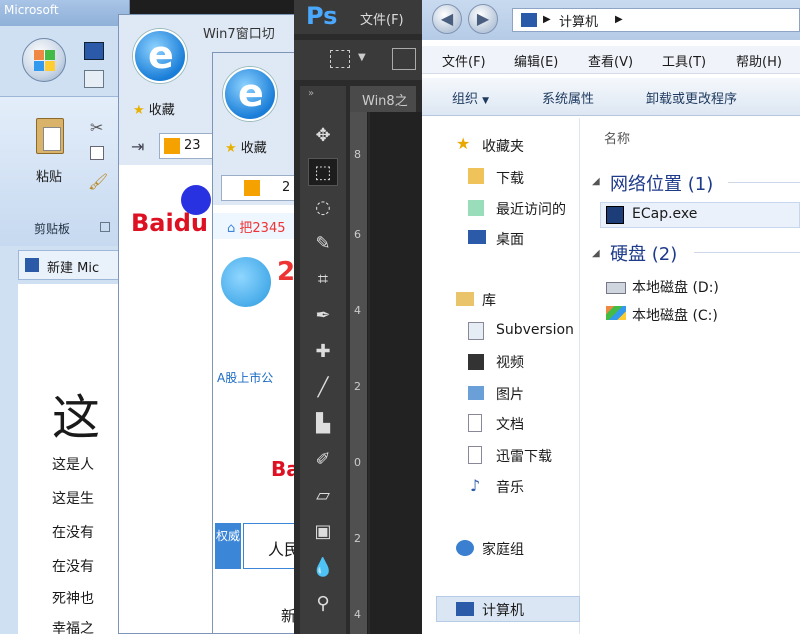 Image resolution: width=800 pixels, height=634 pixels. Describe the element at coordinates (322, 16) in the screenshot. I see `ps-logo: Ps` at that location.